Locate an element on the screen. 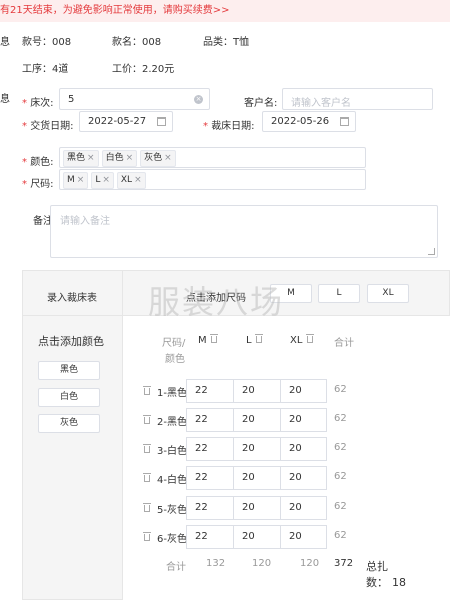 The image size is (450, 600). record-title: 录入裁床表 is located at coordinates (72, 298).